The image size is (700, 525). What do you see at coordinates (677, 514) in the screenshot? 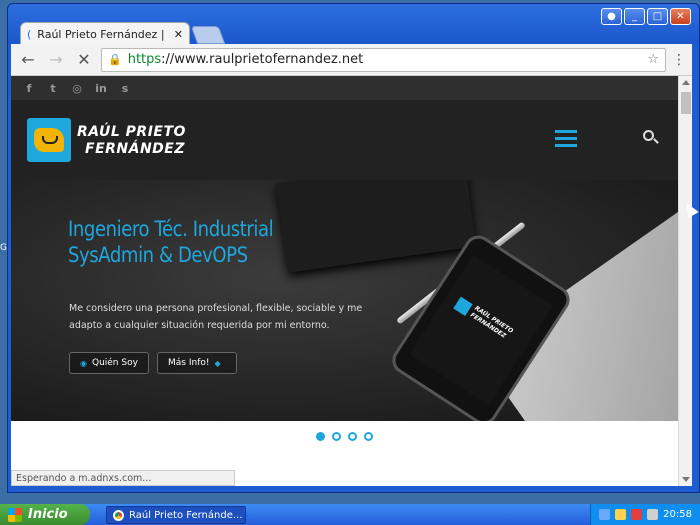
I see `clock: 20:58` at bounding box center [677, 514].